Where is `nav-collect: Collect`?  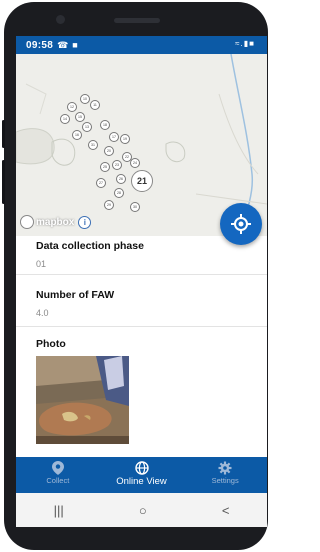 nav-collect: Collect is located at coordinates (58, 475).